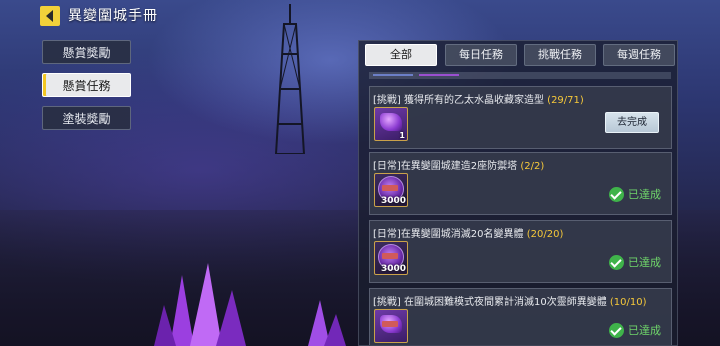 The height and width of the screenshot is (346, 720). What do you see at coordinates (520, 251) in the screenshot?
I see `mission-card: [日常]在異變圍城消滅20名變異體 (20/20) 3000 已達成` at bounding box center [520, 251].